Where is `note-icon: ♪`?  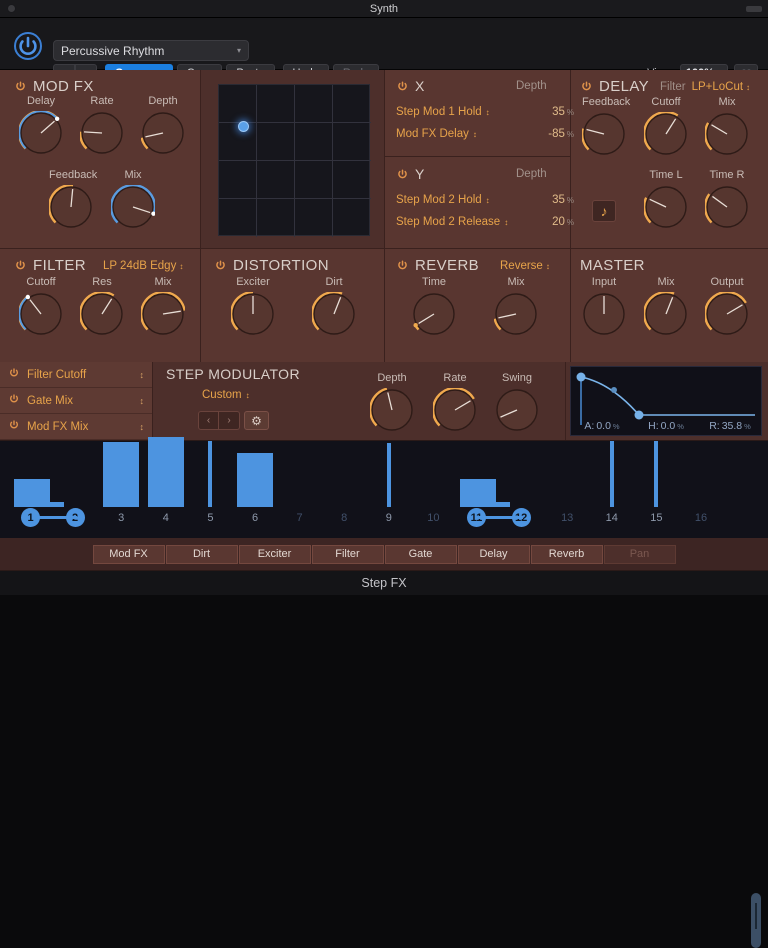 note-icon: ♪ is located at coordinates (604, 211).